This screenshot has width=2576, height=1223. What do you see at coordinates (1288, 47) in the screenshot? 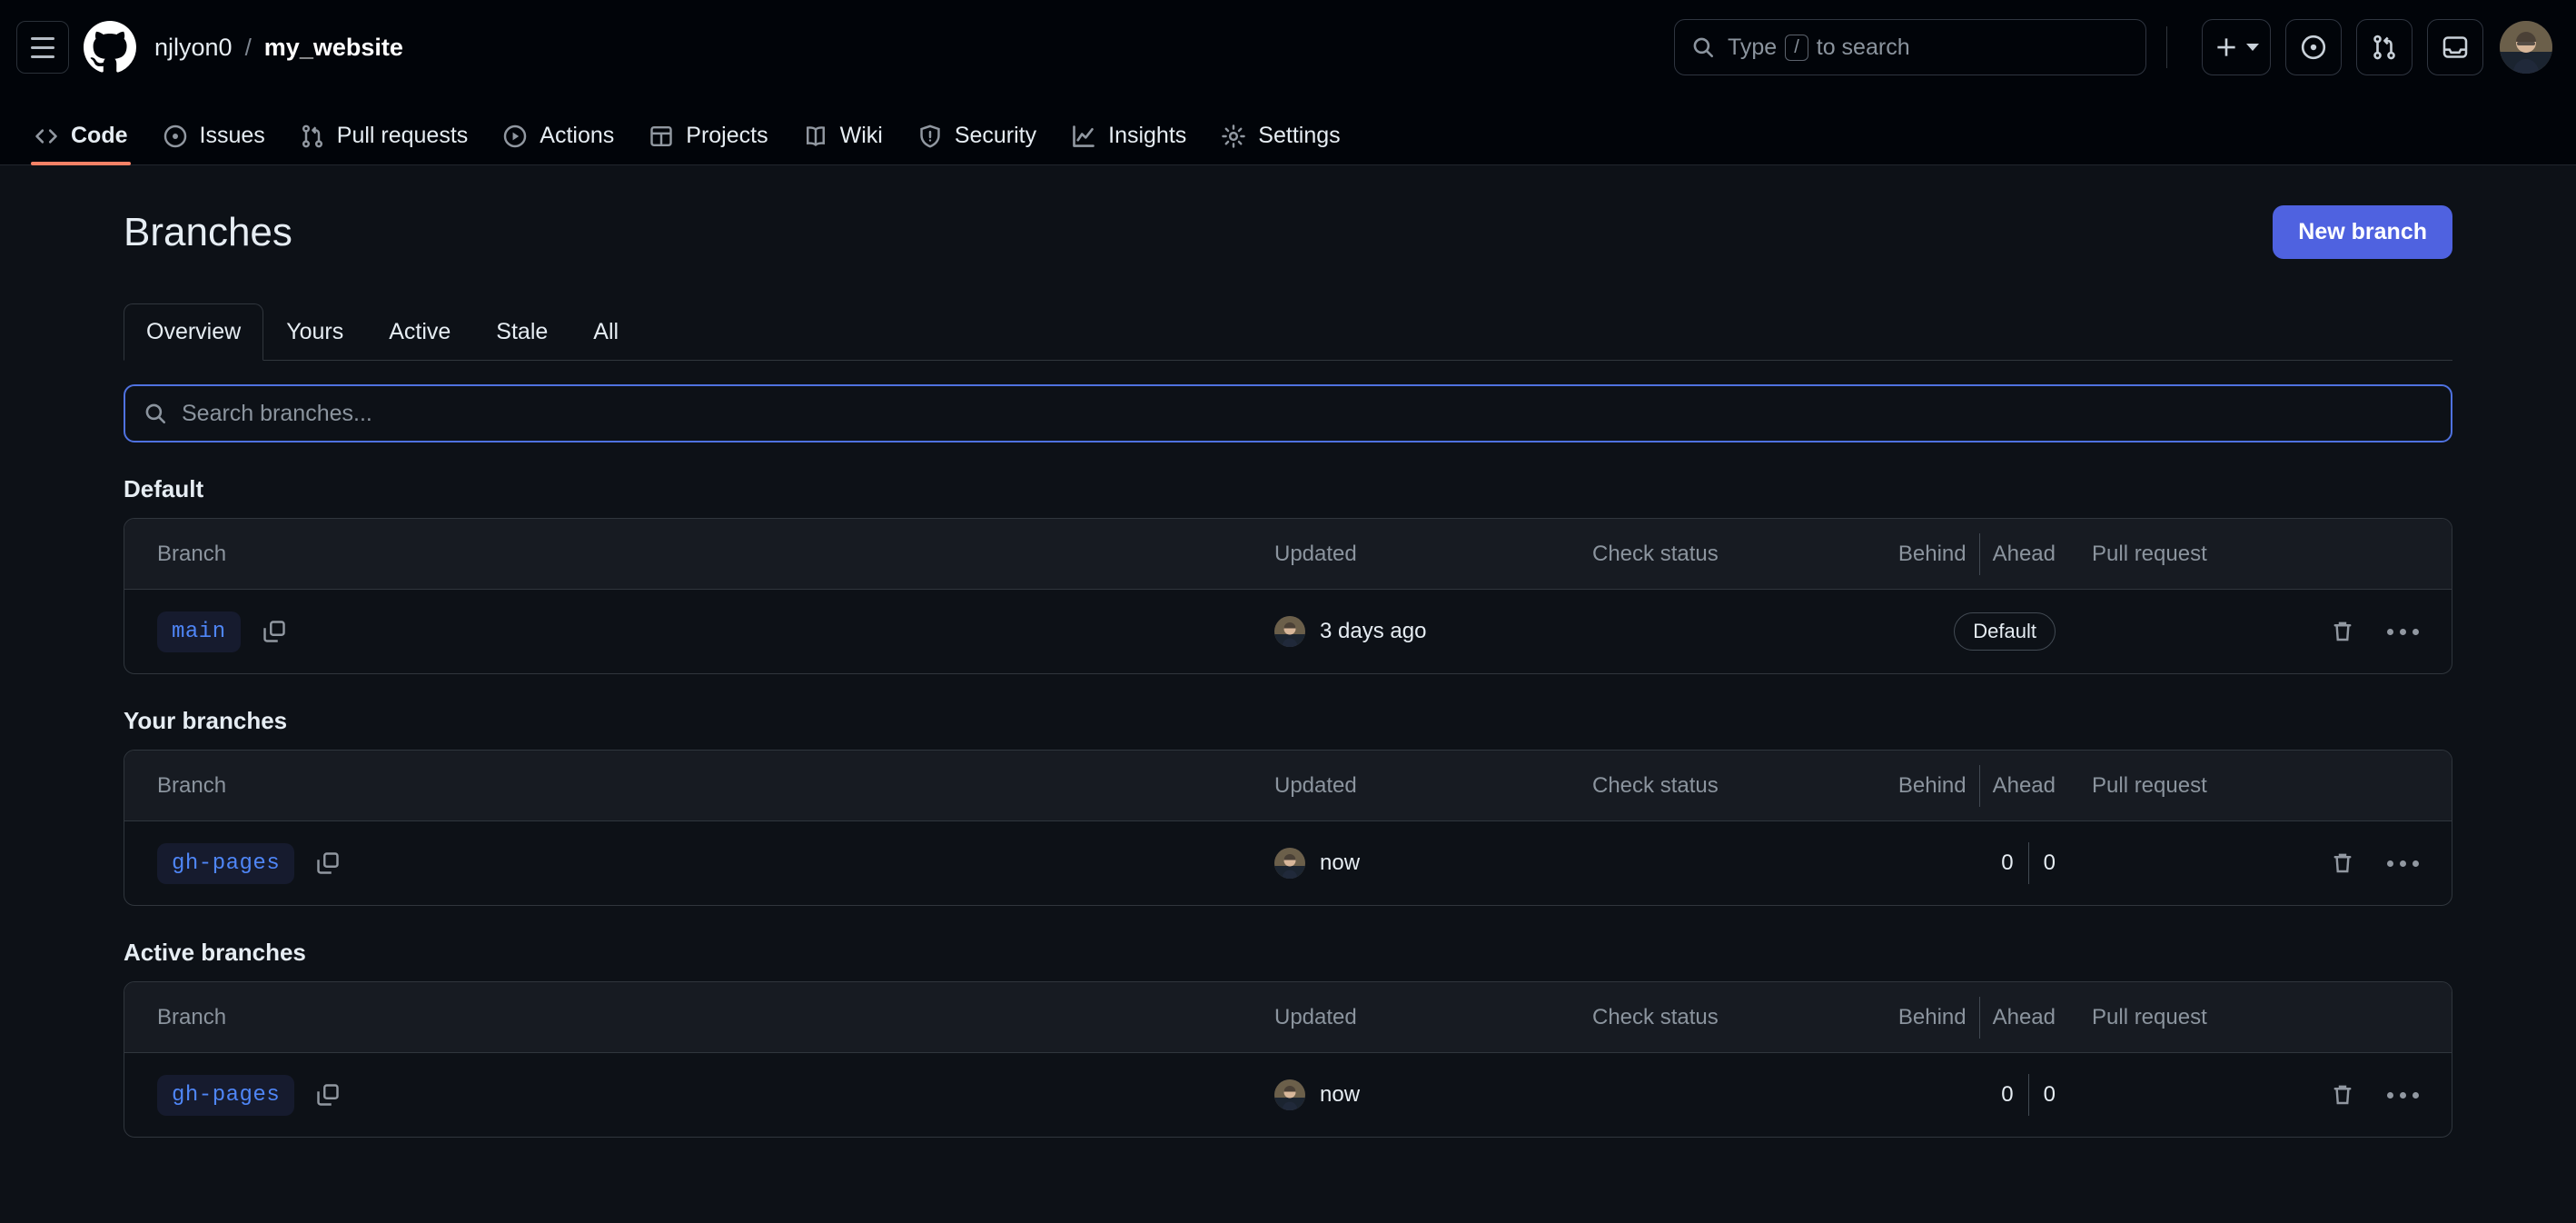
I see `global-header: njlyon0 / my_website Type / to search` at bounding box center [1288, 47].